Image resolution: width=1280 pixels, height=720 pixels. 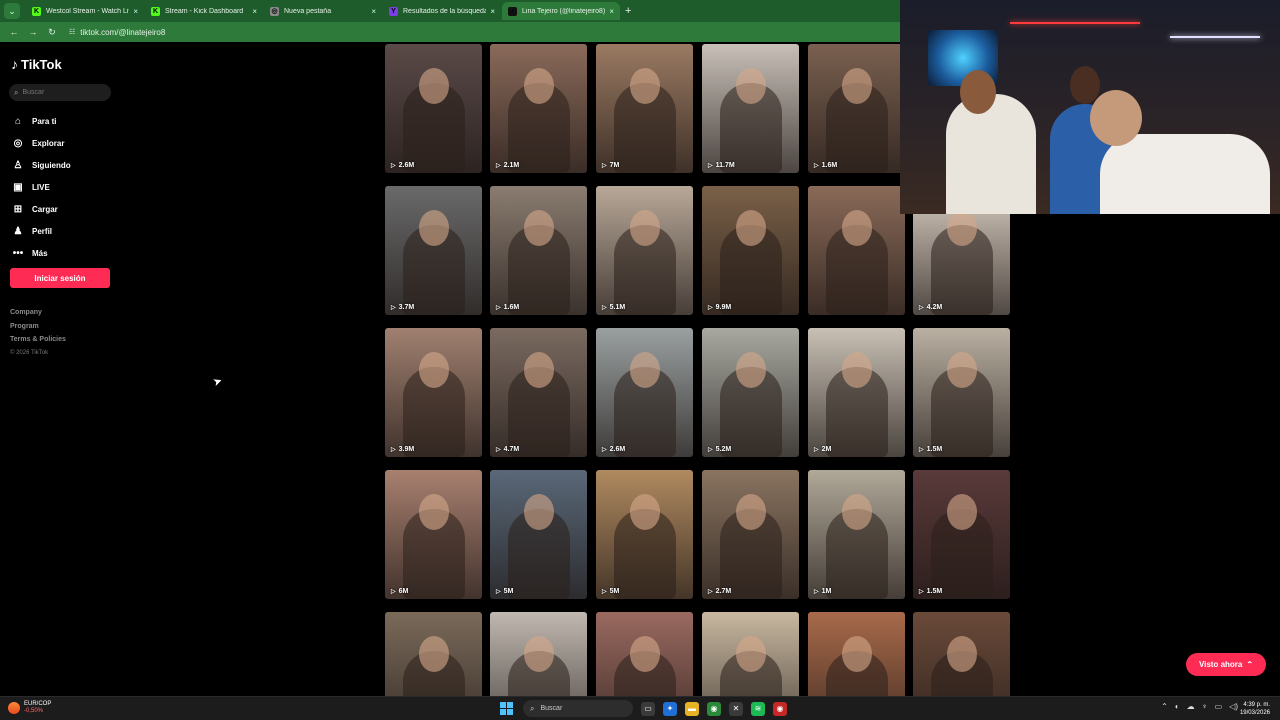 What do you see at coordinates (62, 92) in the screenshot?
I see `search-input` at bounding box center [62, 92].